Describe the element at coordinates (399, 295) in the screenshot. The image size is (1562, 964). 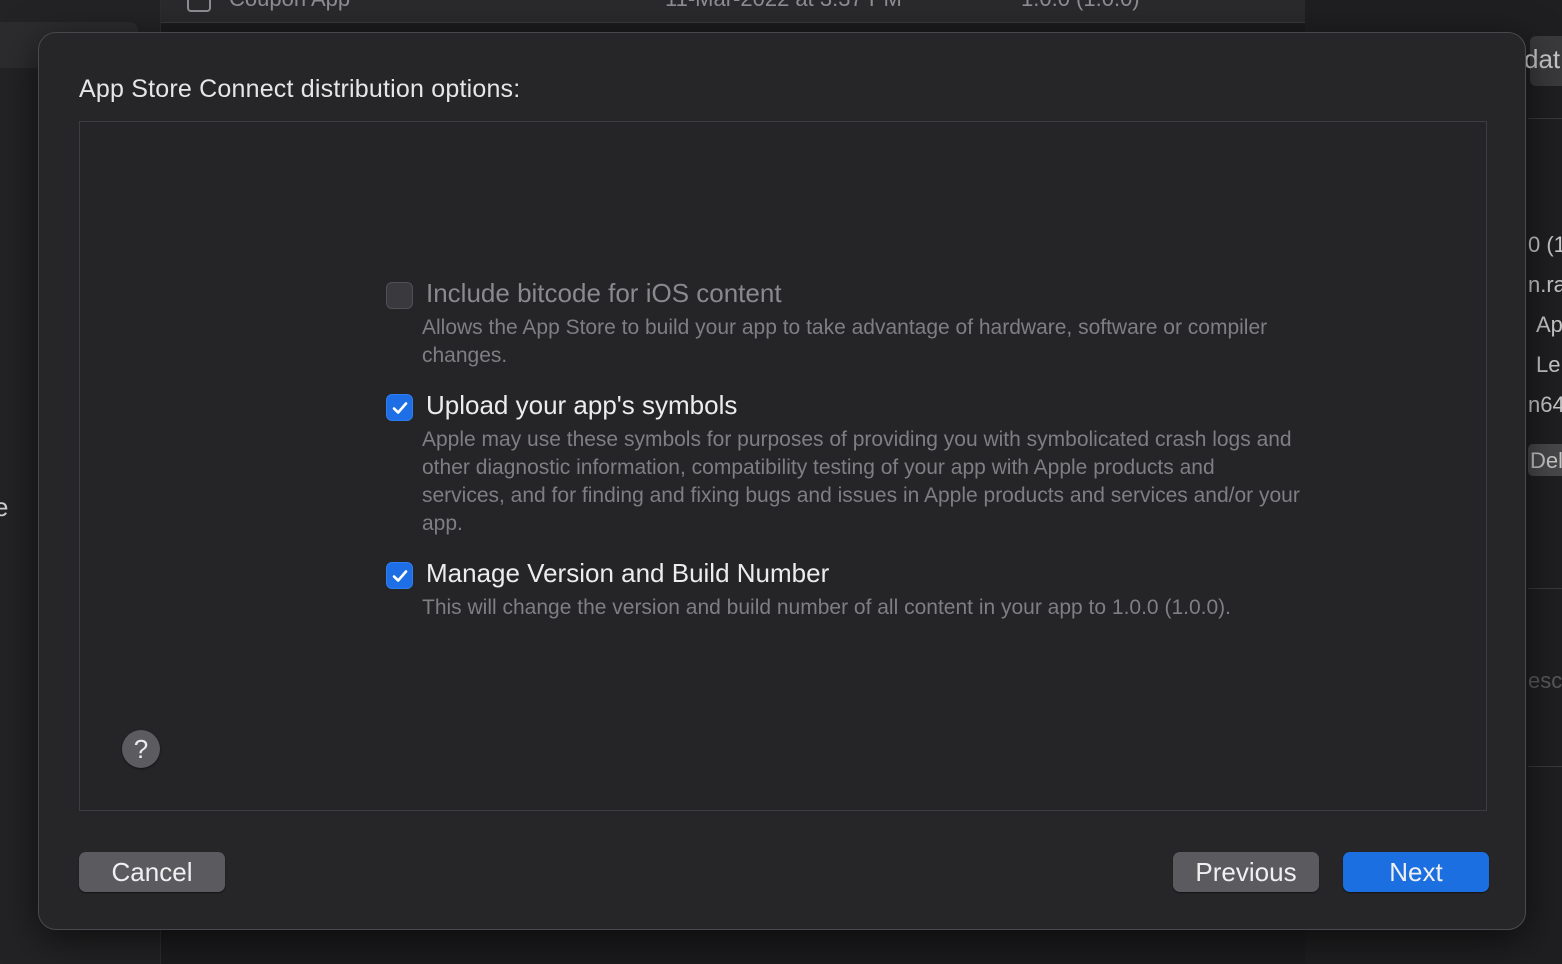
I see `bitcode-checkbox` at that location.